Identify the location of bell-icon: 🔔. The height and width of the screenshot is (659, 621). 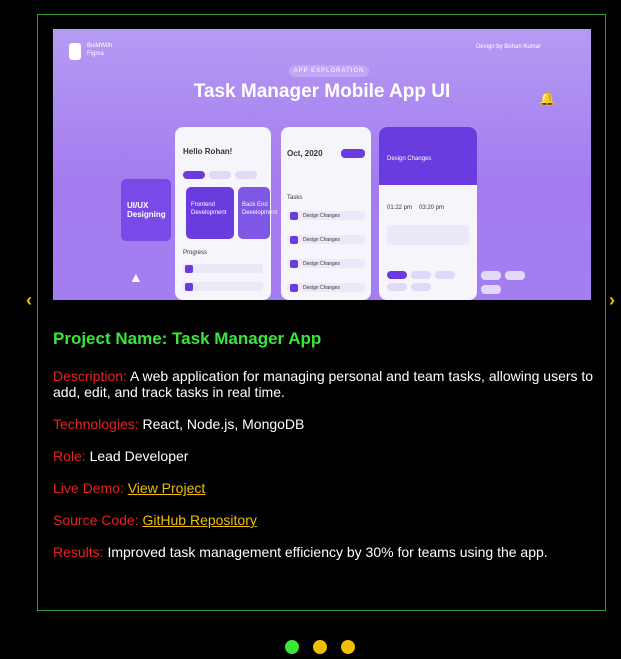
(547, 98).